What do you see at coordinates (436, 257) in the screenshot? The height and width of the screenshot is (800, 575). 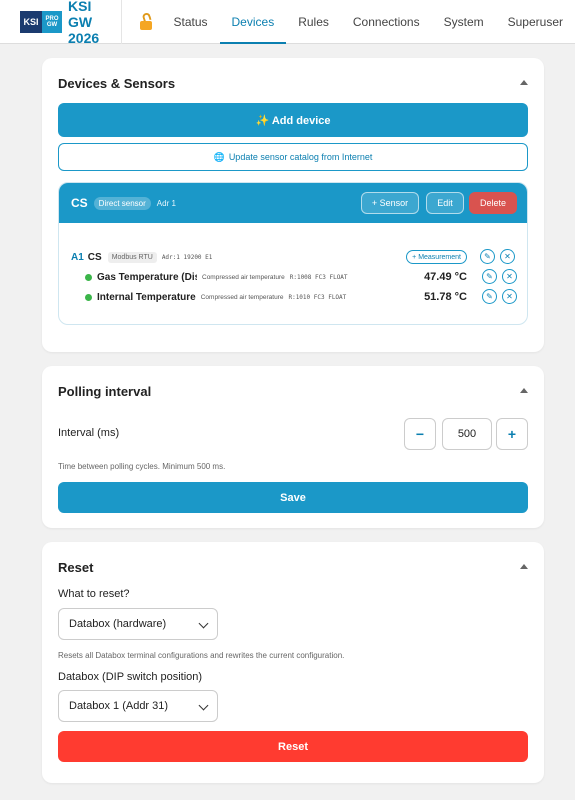 I see `add-measurement-button: + Measurement` at bounding box center [436, 257].